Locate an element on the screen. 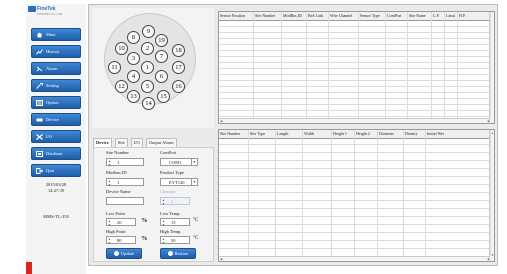  nav-io-button: I/O is located at coordinates (56, 136).